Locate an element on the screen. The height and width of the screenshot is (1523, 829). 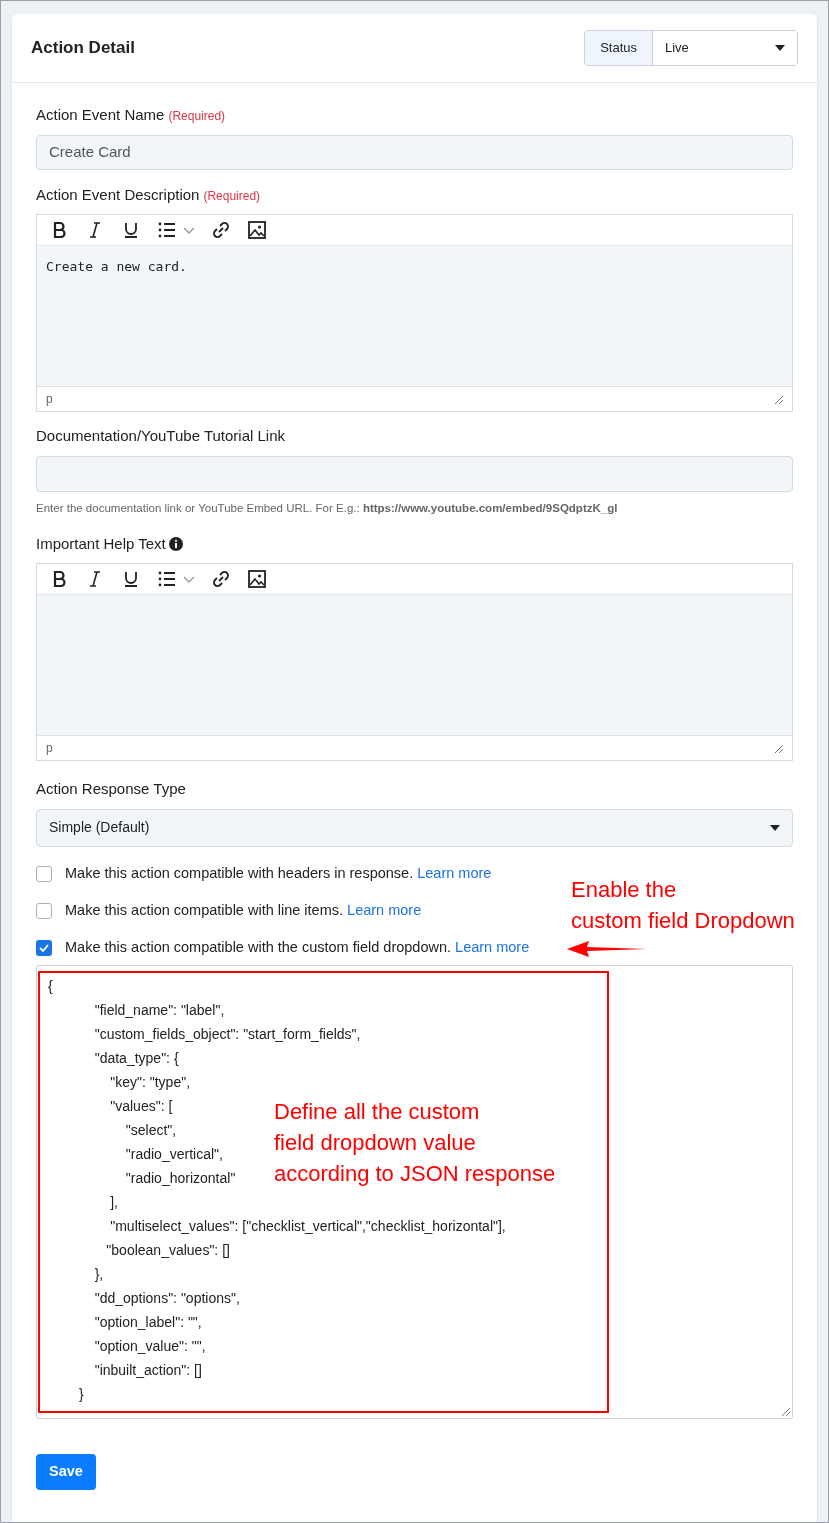
code-line: "boolean_values": [] is located at coordinates (167, 1250).